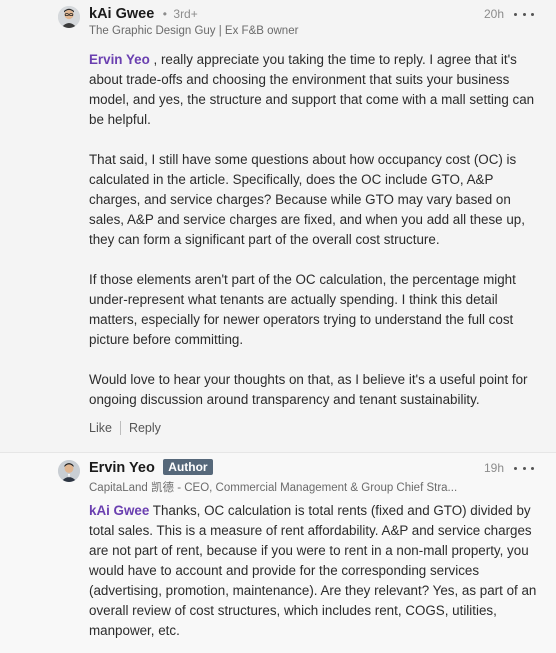  I want to click on author-name: kAi Gwee, so click(121, 14).